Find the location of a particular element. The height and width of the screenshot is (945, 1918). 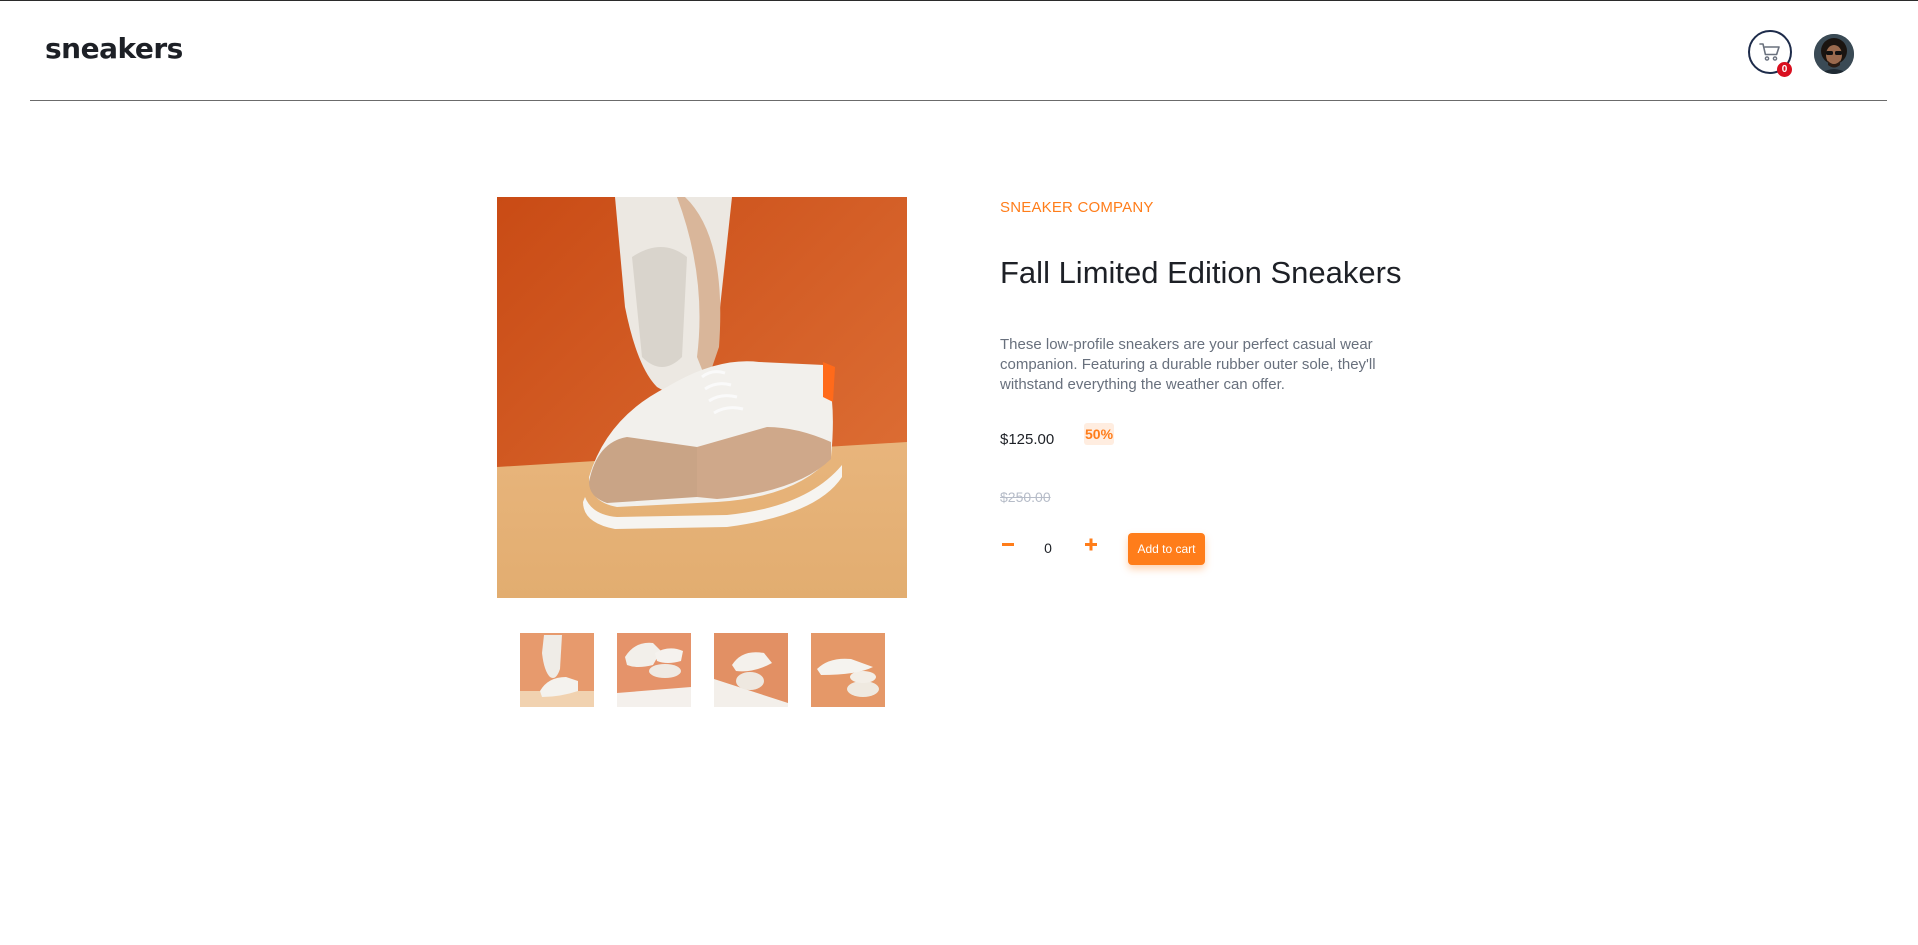

decrease-quantity-button is located at coordinates (1008, 544).